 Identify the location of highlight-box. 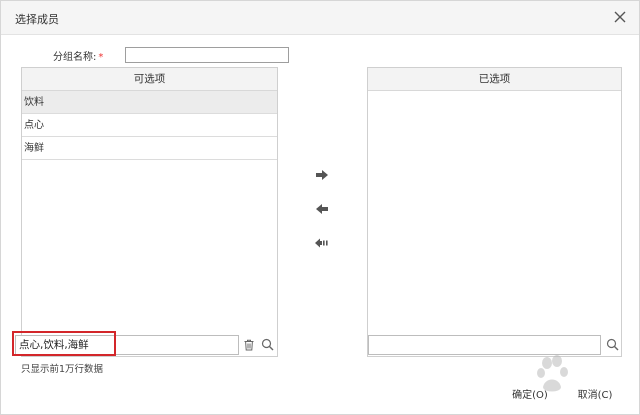
(64, 343).